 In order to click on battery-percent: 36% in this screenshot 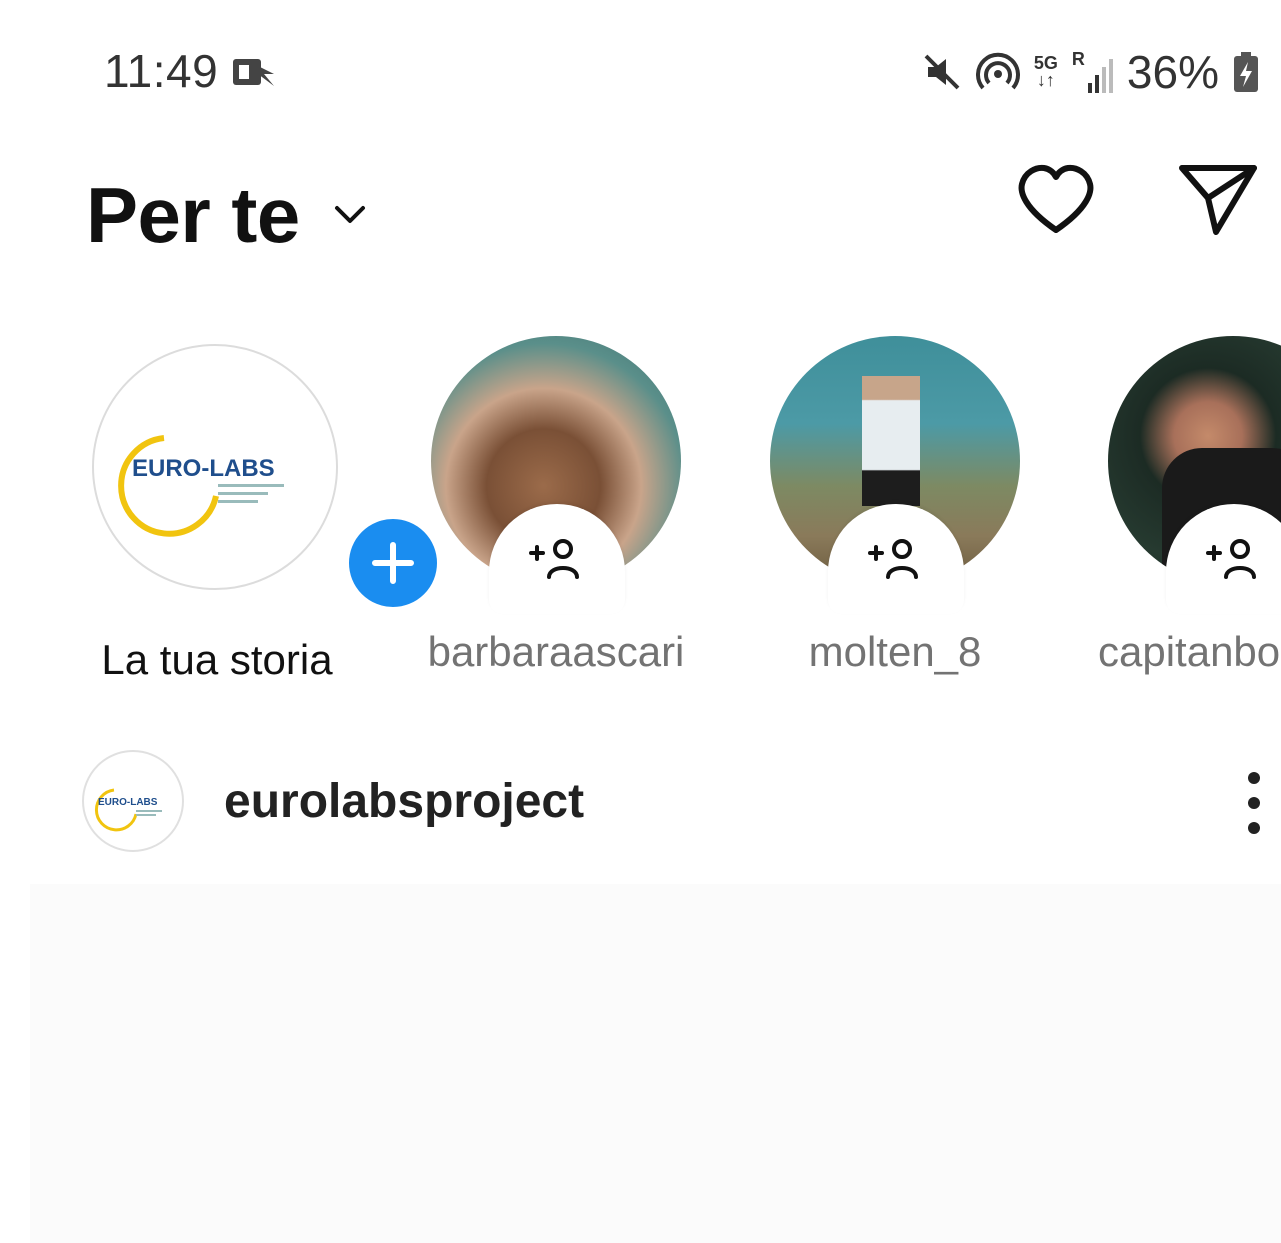, I will do `click(1172, 72)`.